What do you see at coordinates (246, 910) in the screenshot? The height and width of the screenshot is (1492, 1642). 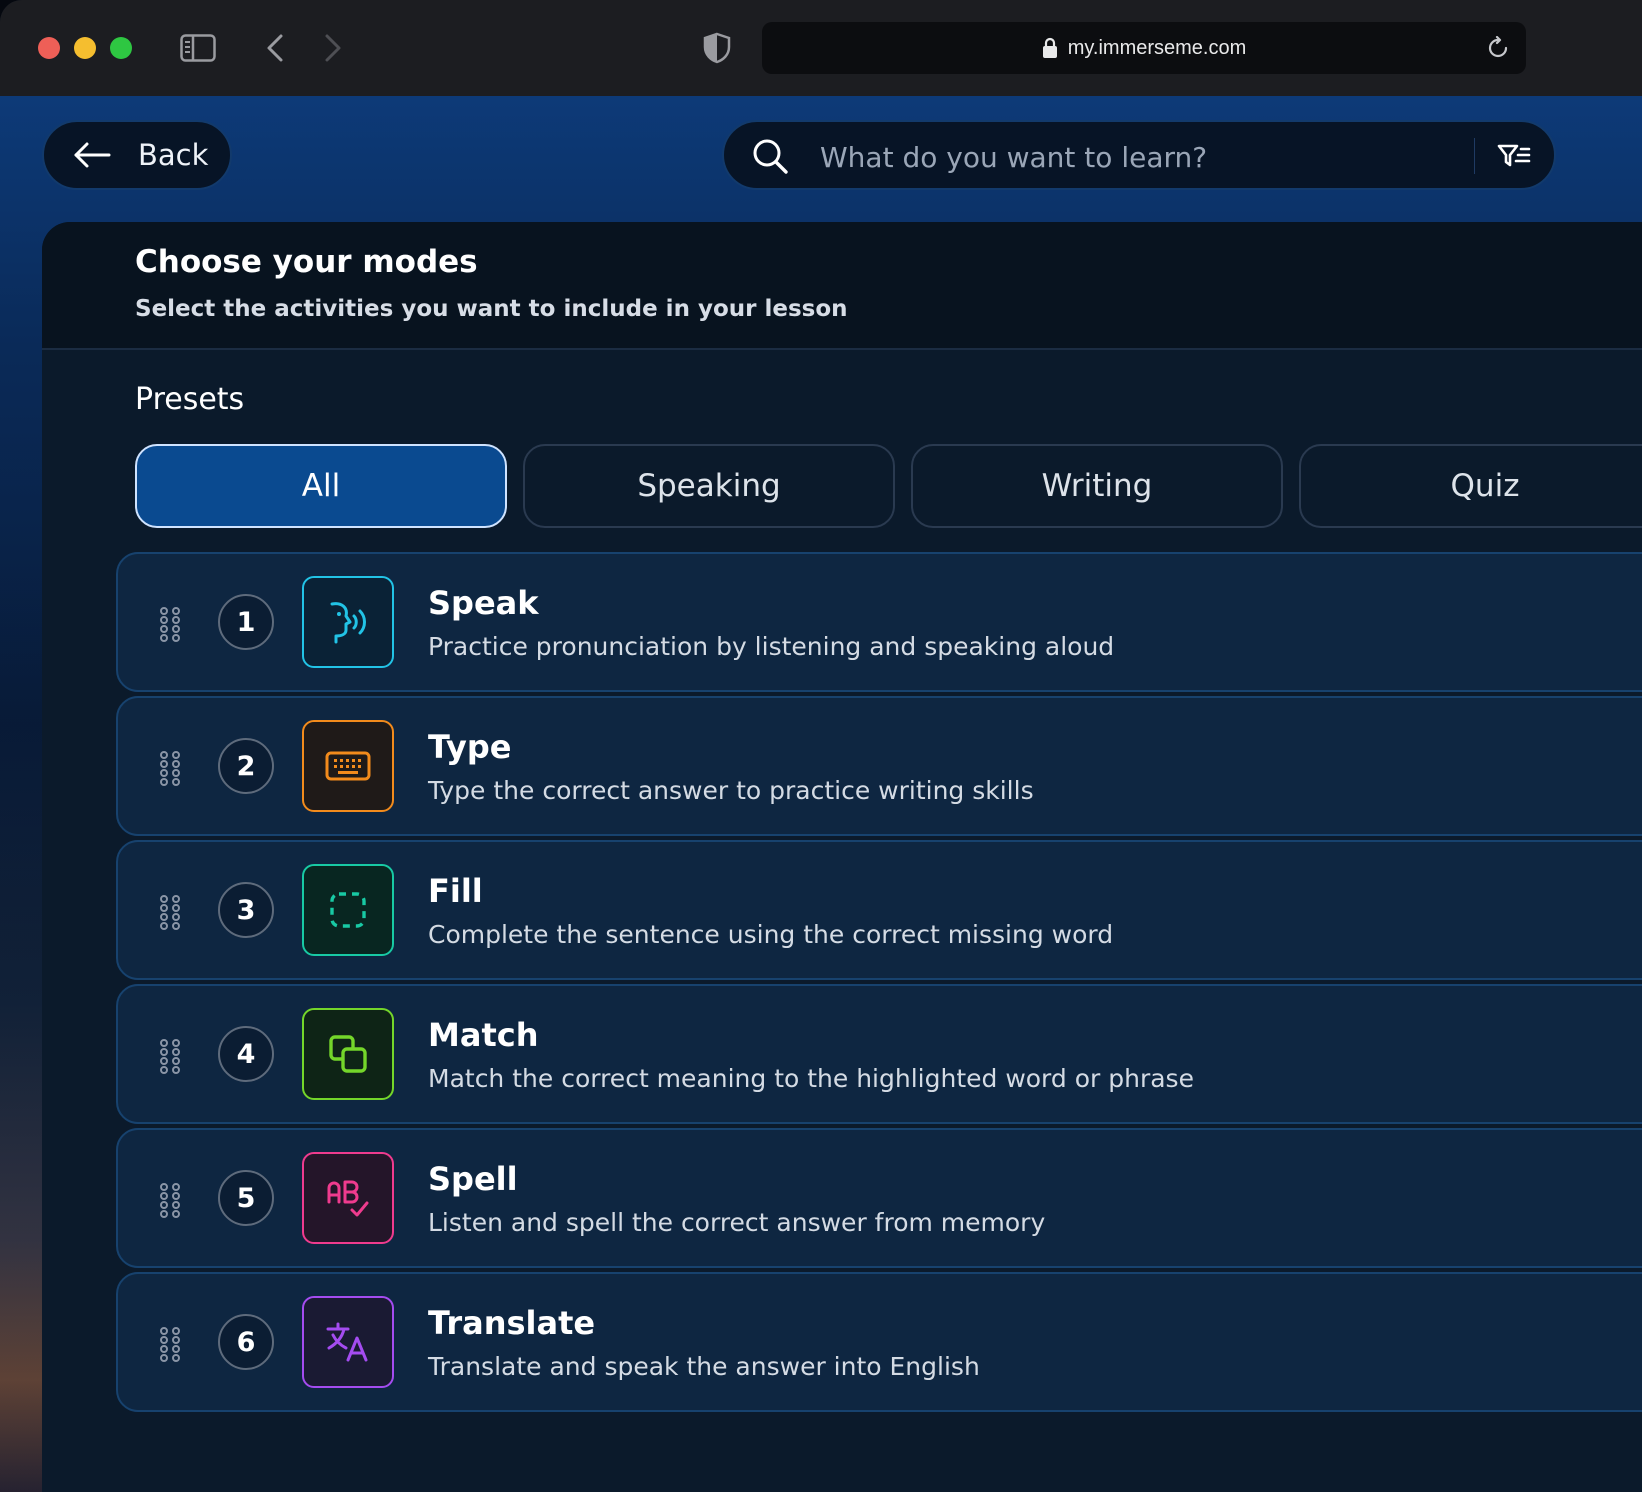 I see `mode-number: 3` at bounding box center [246, 910].